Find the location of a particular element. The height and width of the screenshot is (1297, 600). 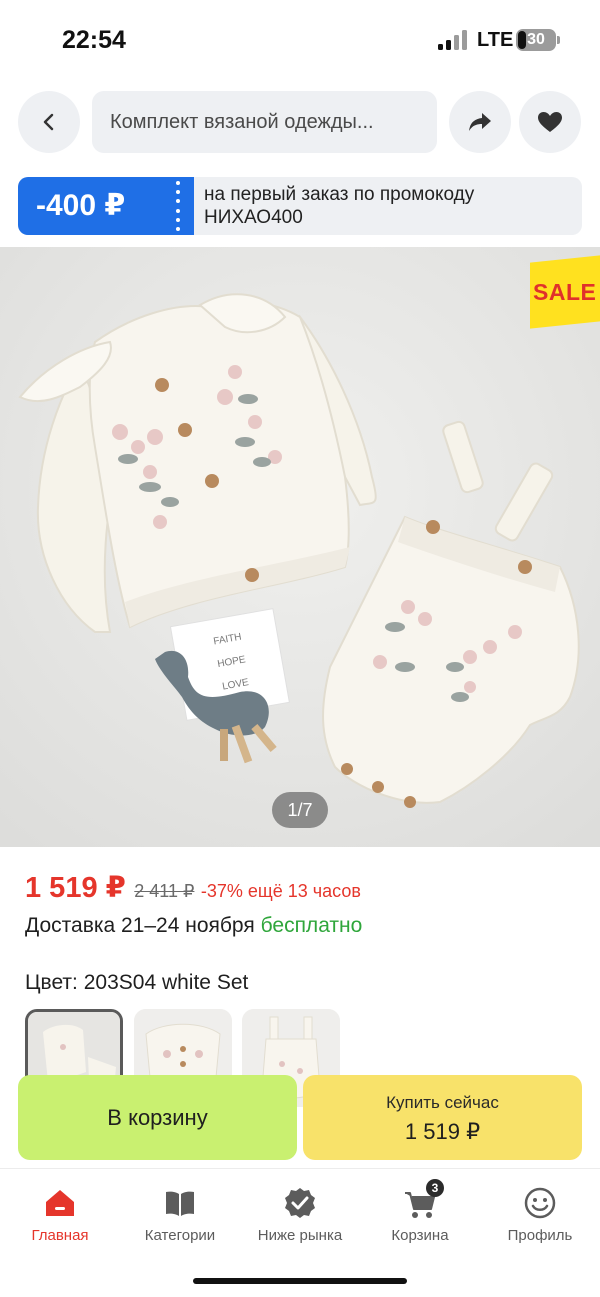

nav-label-below-market: Ниже рынка is located at coordinates (300, 1235).